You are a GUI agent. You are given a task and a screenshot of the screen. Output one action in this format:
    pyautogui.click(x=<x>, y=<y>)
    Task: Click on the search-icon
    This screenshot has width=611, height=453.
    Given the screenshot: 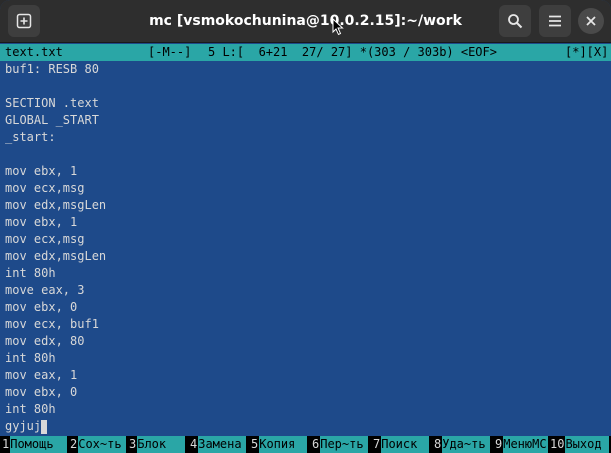 What is the action you would take?
    pyautogui.click(x=515, y=21)
    